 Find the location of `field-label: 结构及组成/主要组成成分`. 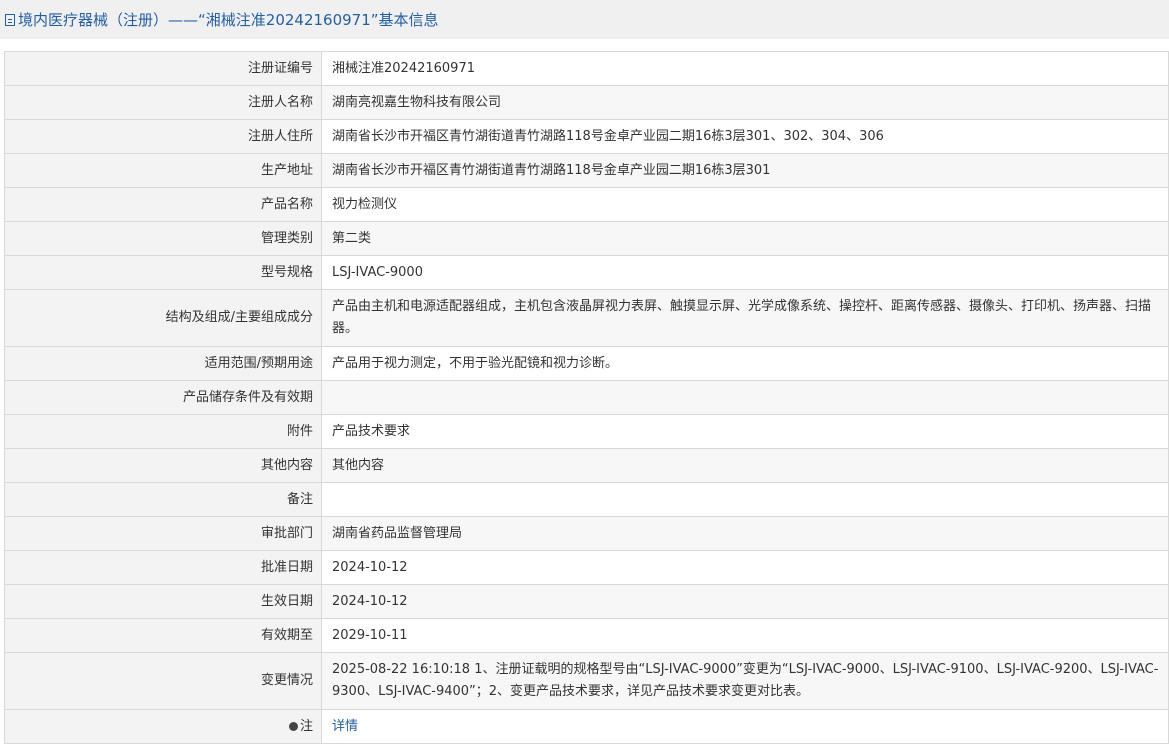

field-label: 结构及组成/主要组成成分 is located at coordinates (163, 318).